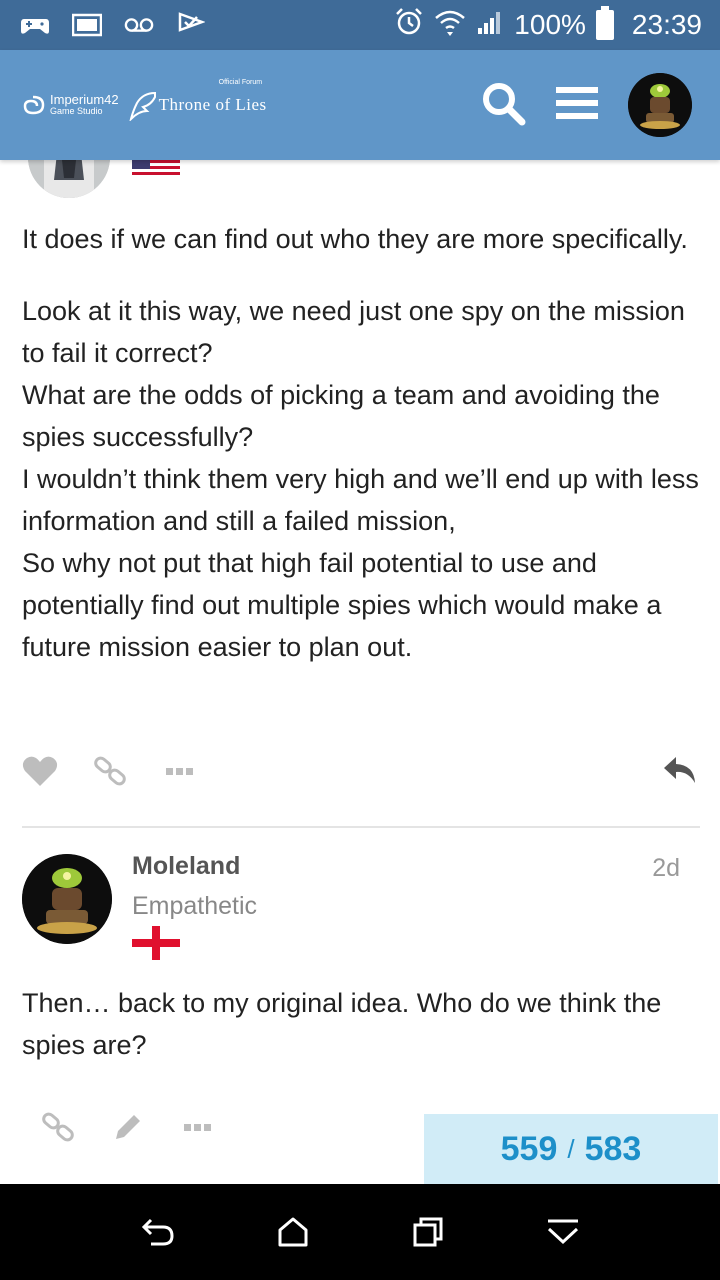 The width and height of the screenshot is (720, 1280). I want to click on forum-label: Official Forum, so click(240, 82).